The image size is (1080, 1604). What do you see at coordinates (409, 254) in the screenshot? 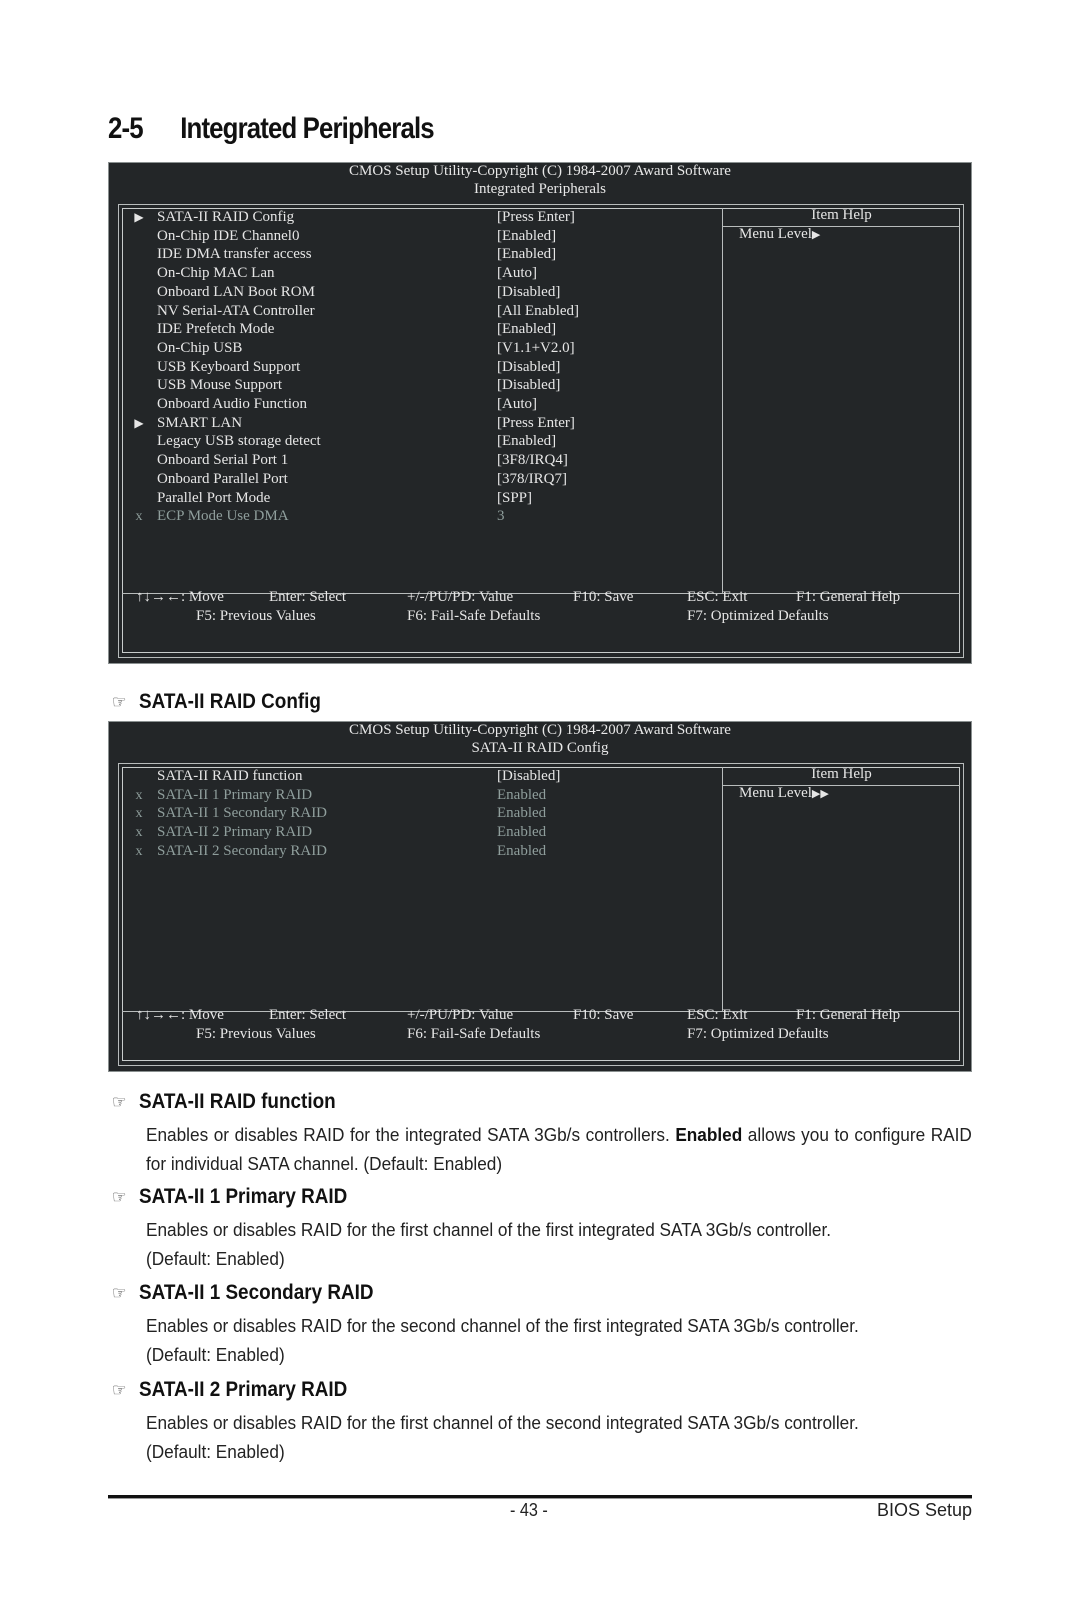
I see `bios-menu-item: IDE DMA transfer access [Enabled]` at bounding box center [409, 254].